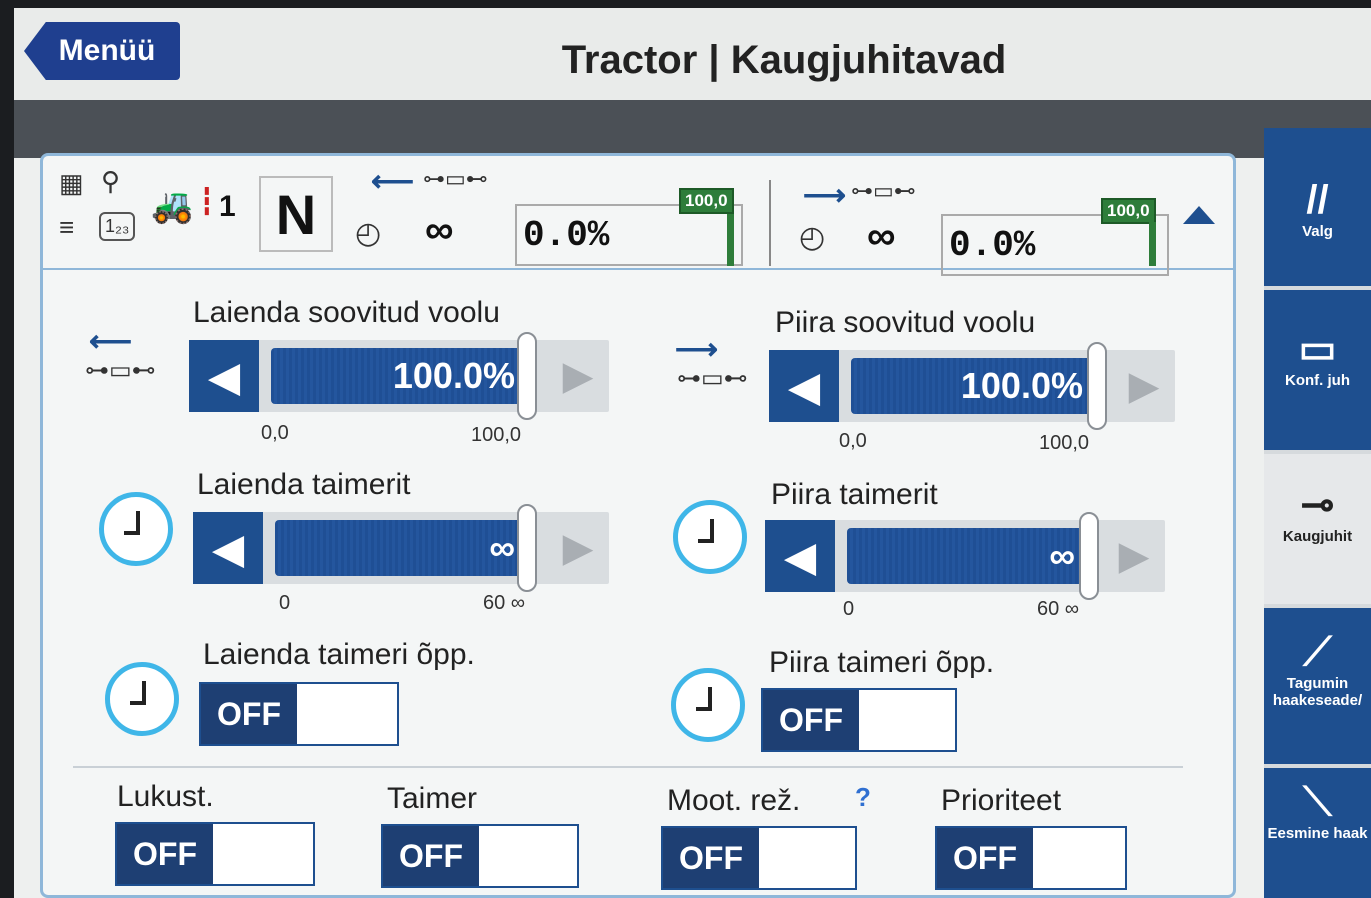 Image resolution: width=1371 pixels, height=898 pixels. Describe the element at coordinates (111, 181) in the screenshot. I see `wrench-icon: ⚲` at that location.